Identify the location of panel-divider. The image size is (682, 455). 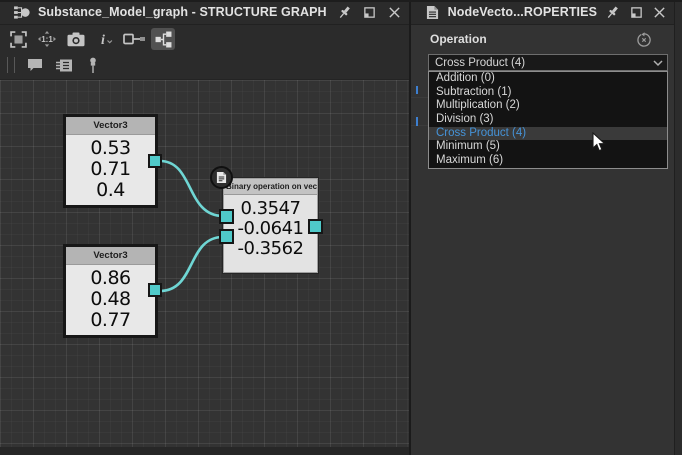
(410, 227).